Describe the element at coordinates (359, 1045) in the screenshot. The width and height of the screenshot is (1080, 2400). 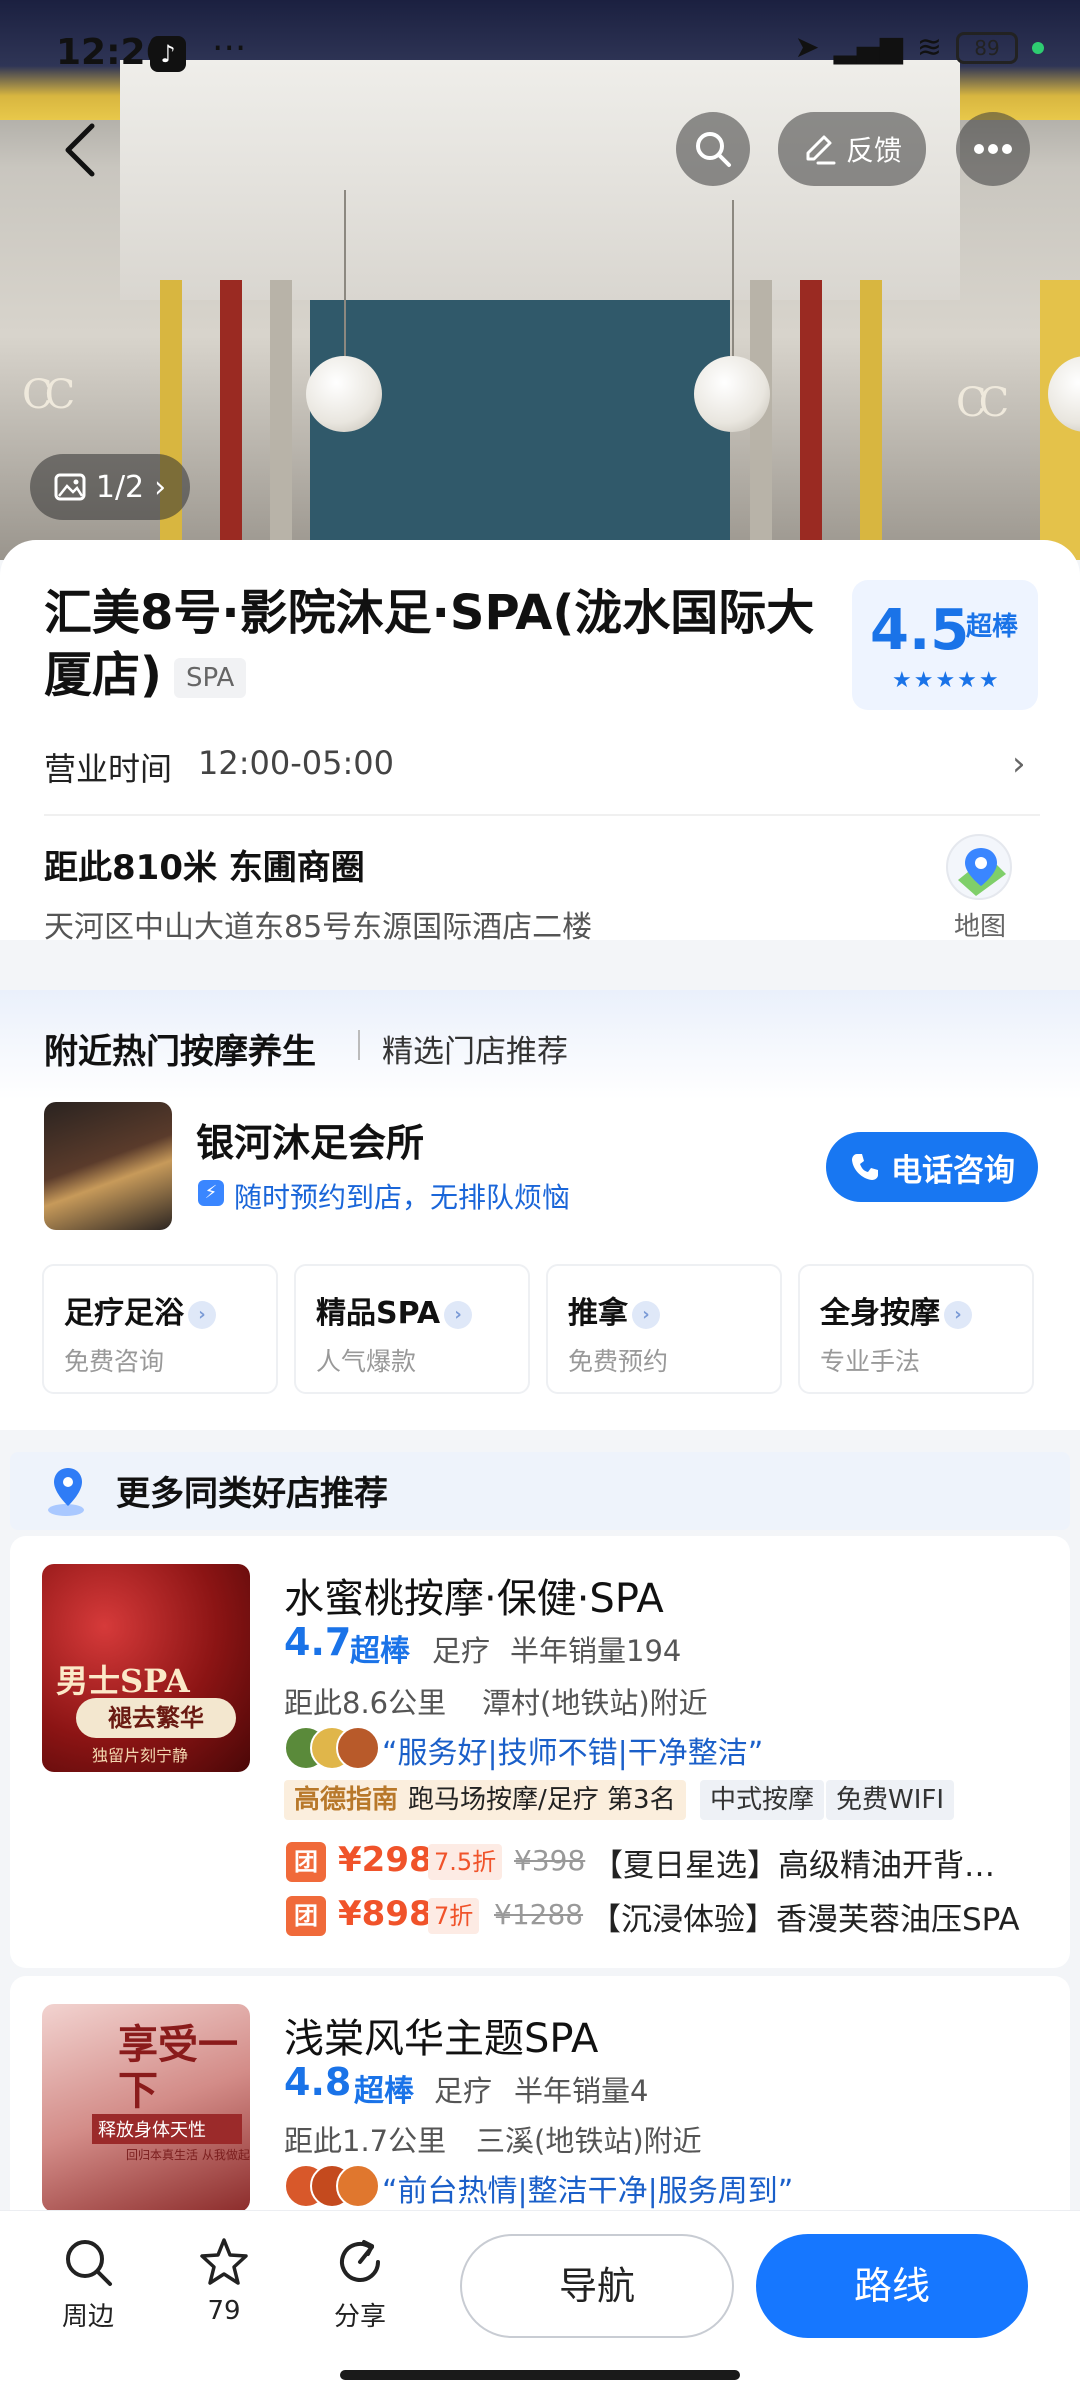
I see `divider` at that location.